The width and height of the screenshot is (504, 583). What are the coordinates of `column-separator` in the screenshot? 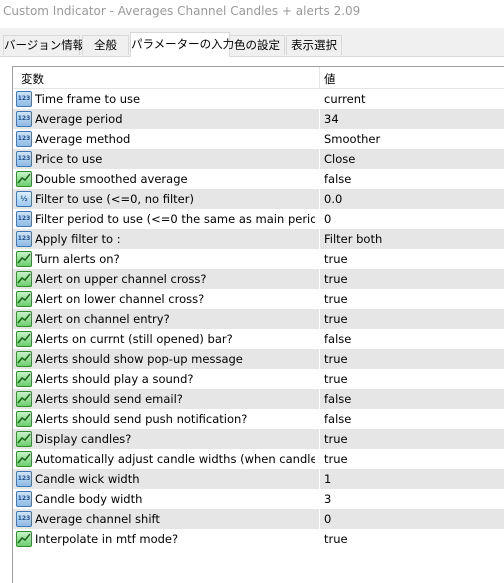 It's located at (319, 78).